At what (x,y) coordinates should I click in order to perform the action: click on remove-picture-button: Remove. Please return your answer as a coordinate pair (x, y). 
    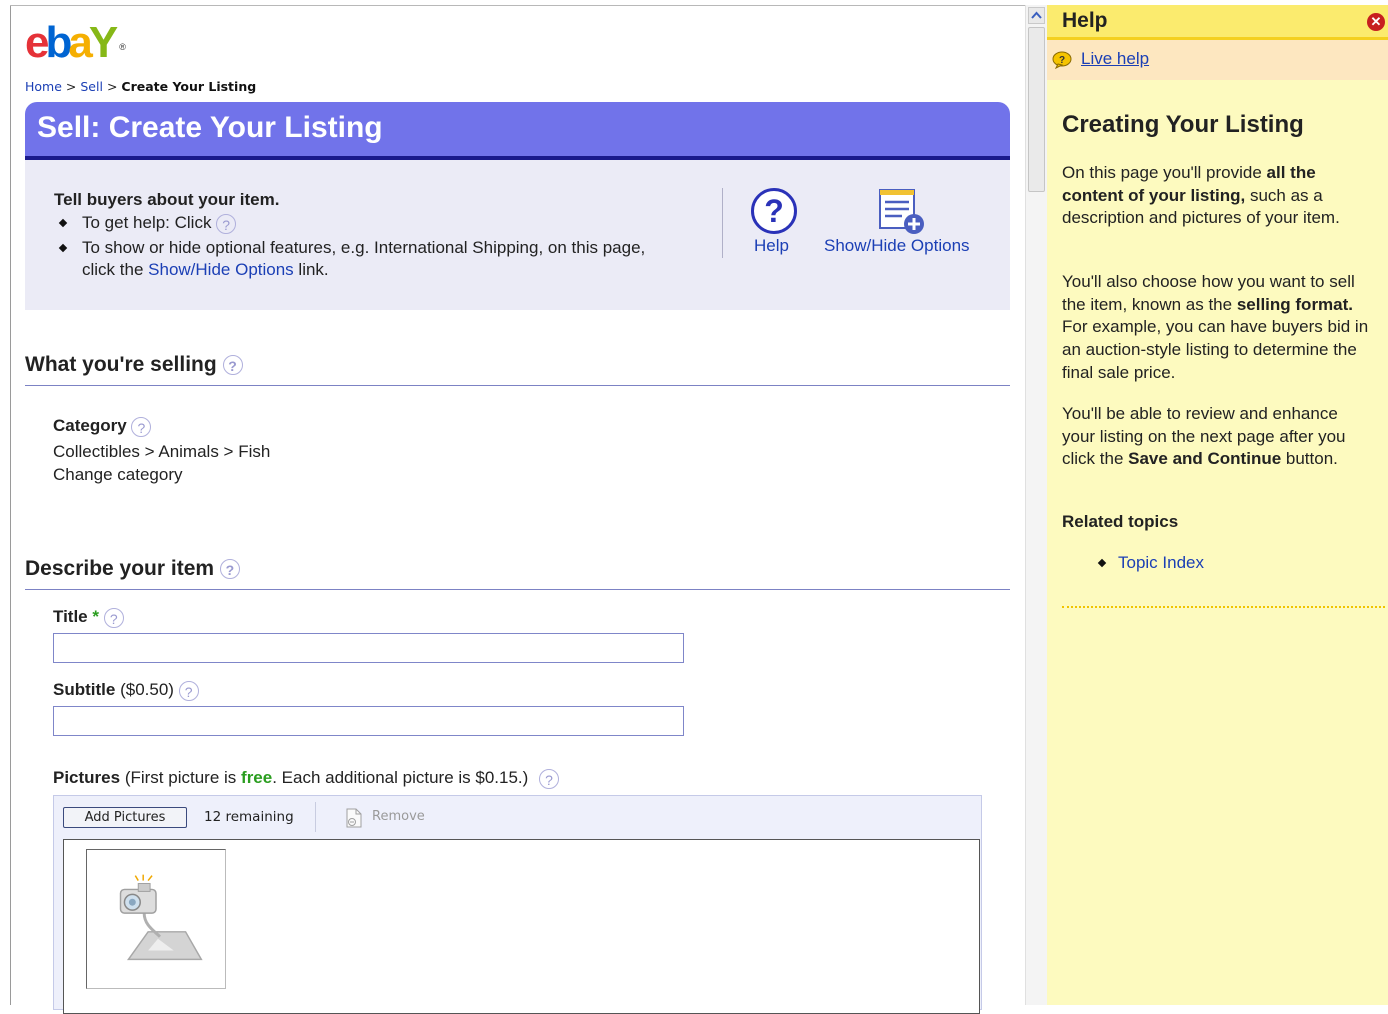
    Looking at the image, I should click on (398, 816).